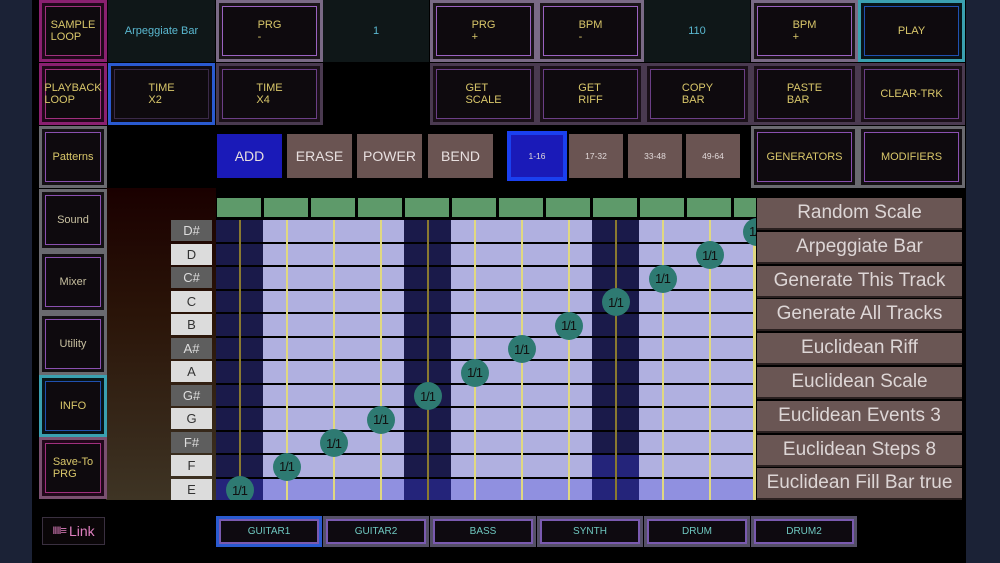 The height and width of the screenshot is (563, 1000). I want to click on power-tool-button: POWER, so click(389, 156).